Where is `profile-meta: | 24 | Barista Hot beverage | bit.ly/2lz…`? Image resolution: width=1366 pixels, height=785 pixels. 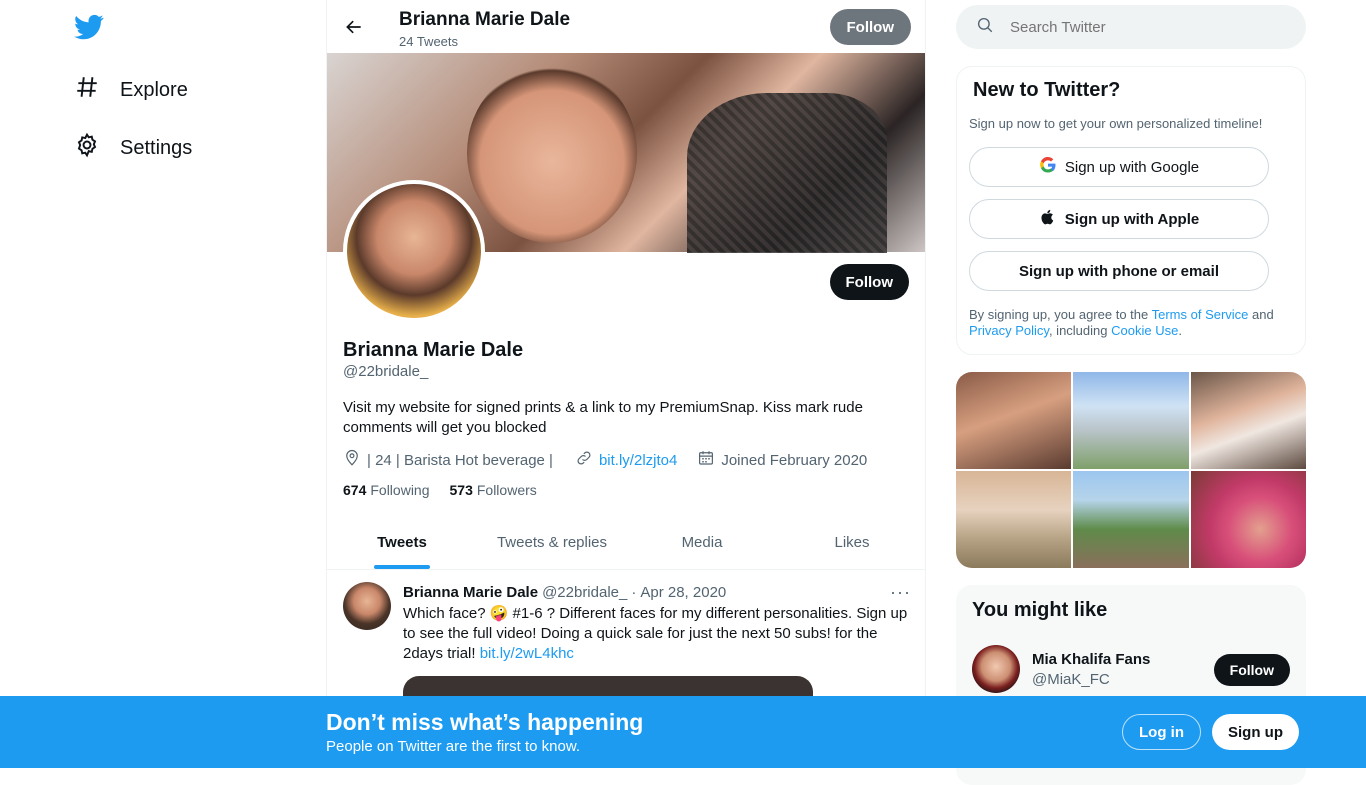 profile-meta: | 24 | Barista Hot beverage | bit.ly/2lz… is located at coordinates (605, 460).